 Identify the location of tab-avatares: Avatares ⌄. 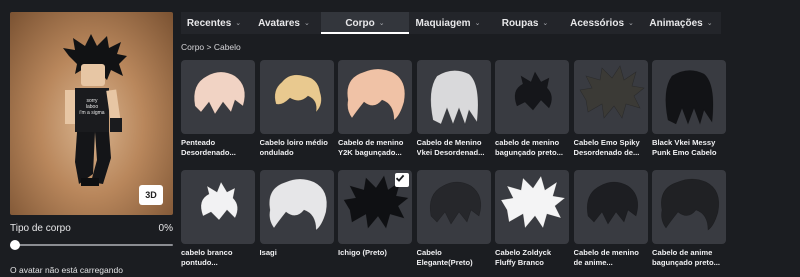
(284, 23).